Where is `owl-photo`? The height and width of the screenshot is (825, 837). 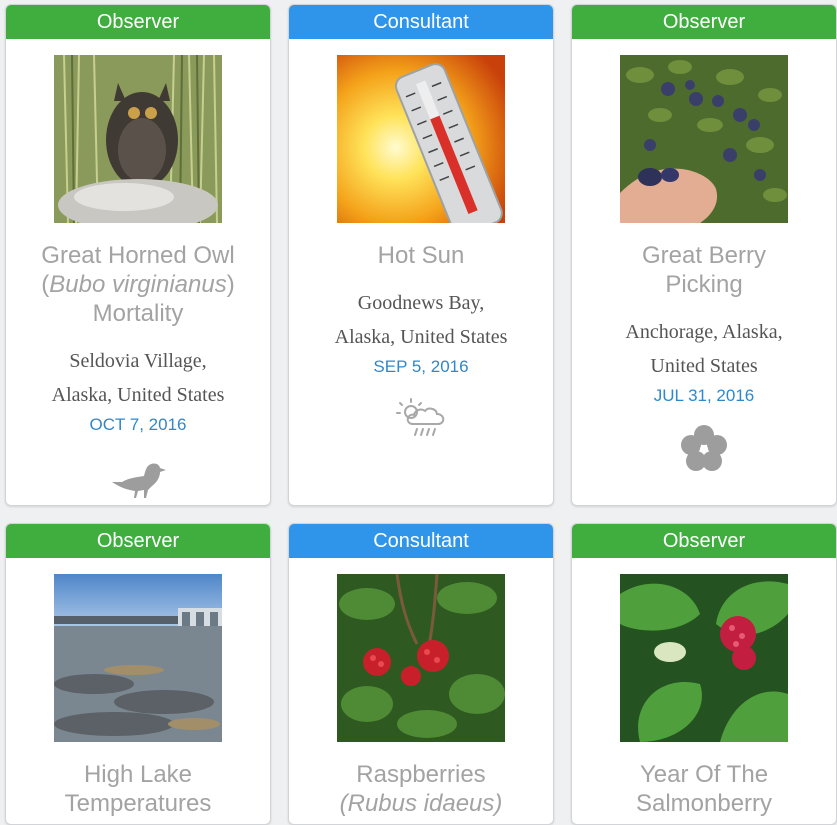 owl-photo is located at coordinates (138, 139).